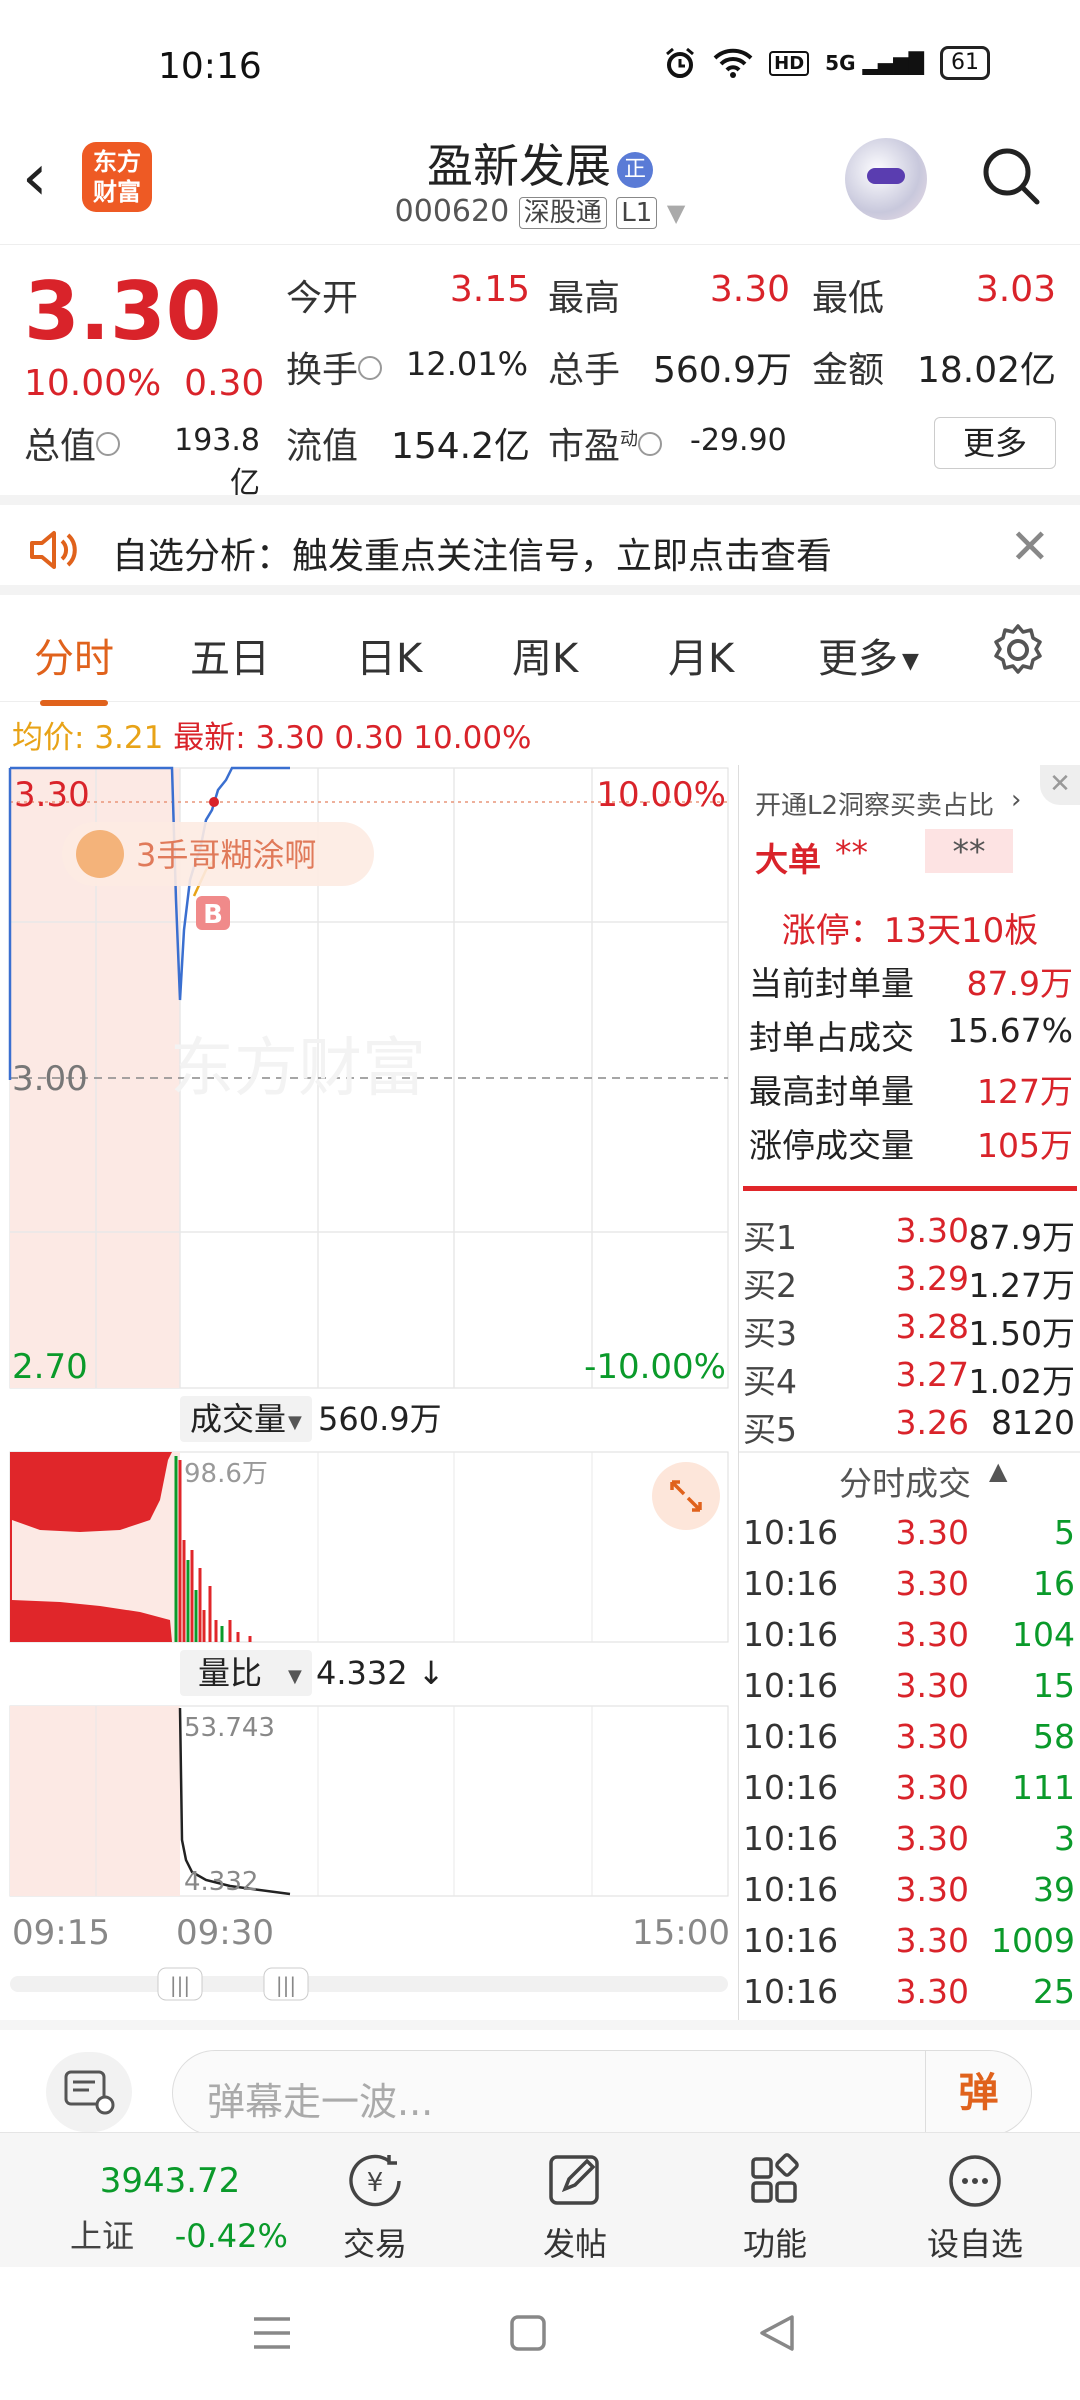  I want to click on danmaku-settings-button, so click(89, 2092).